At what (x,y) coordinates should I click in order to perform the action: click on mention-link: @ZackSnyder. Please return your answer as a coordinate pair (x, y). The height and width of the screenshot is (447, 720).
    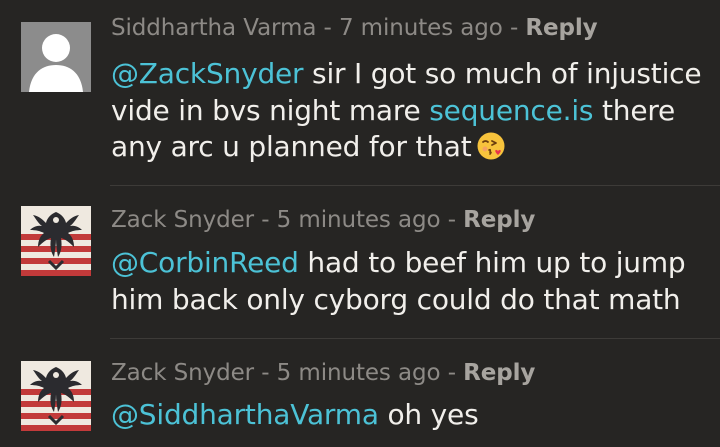
    Looking at the image, I should click on (207, 73).